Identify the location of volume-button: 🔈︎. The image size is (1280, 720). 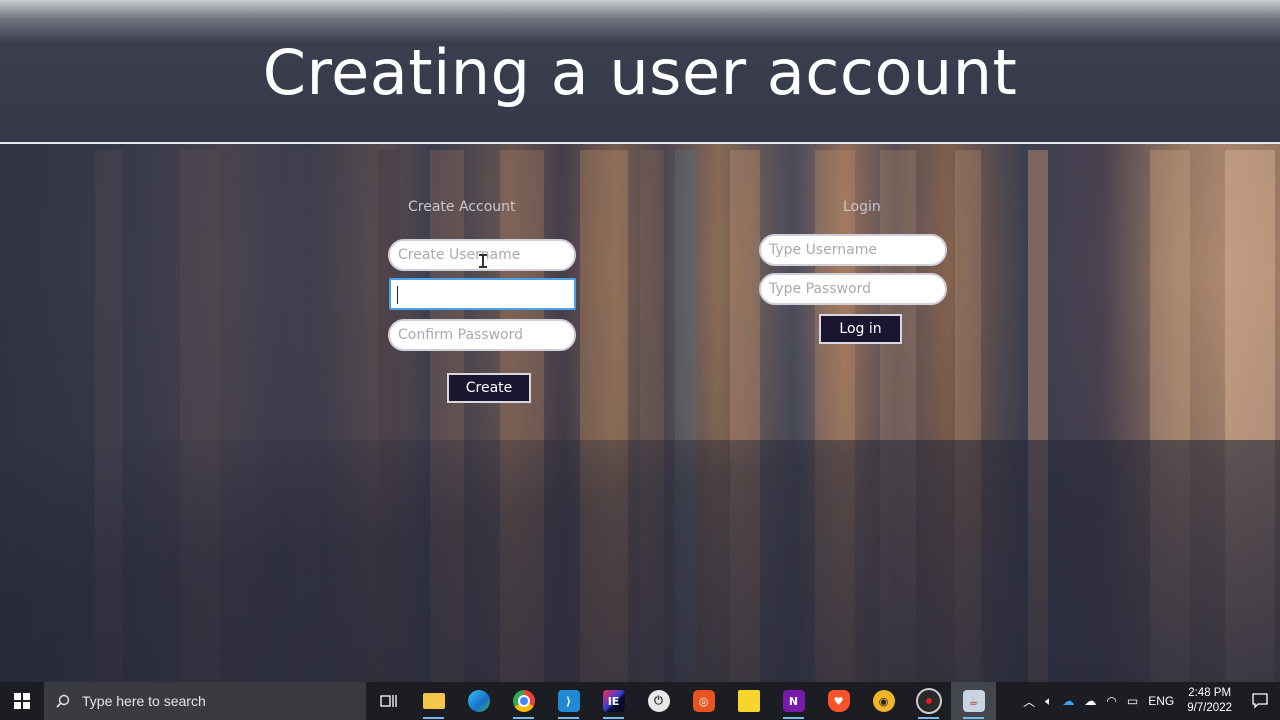
(1048, 701).